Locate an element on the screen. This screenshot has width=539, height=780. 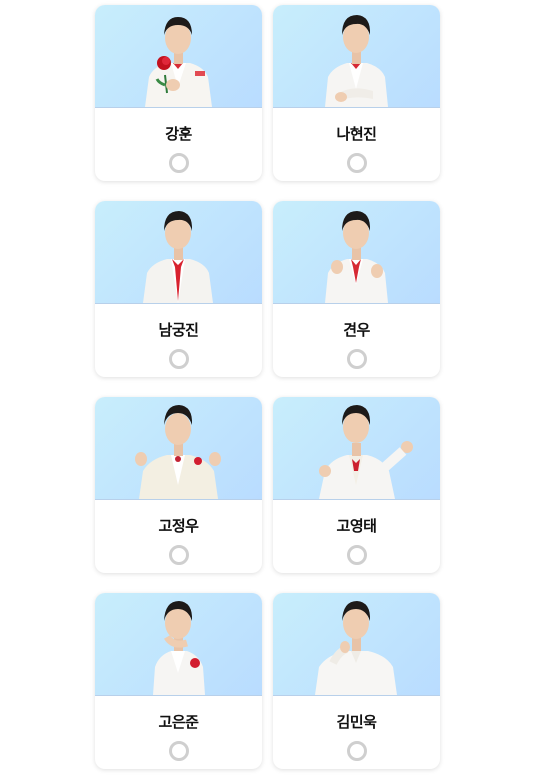
candidate-card: 강훈 is located at coordinates (178, 93).